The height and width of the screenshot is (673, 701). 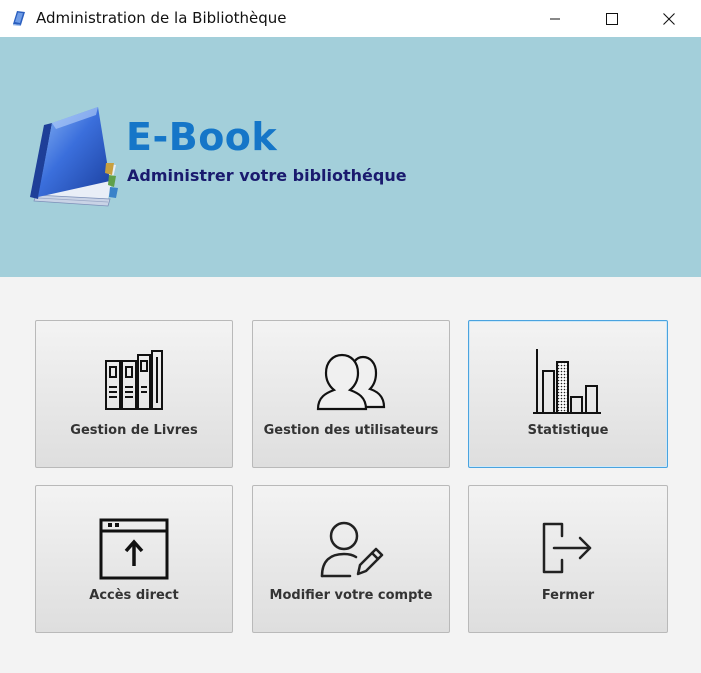 I want to click on manage-books-button: Gestion de Livres, so click(x=134, y=394).